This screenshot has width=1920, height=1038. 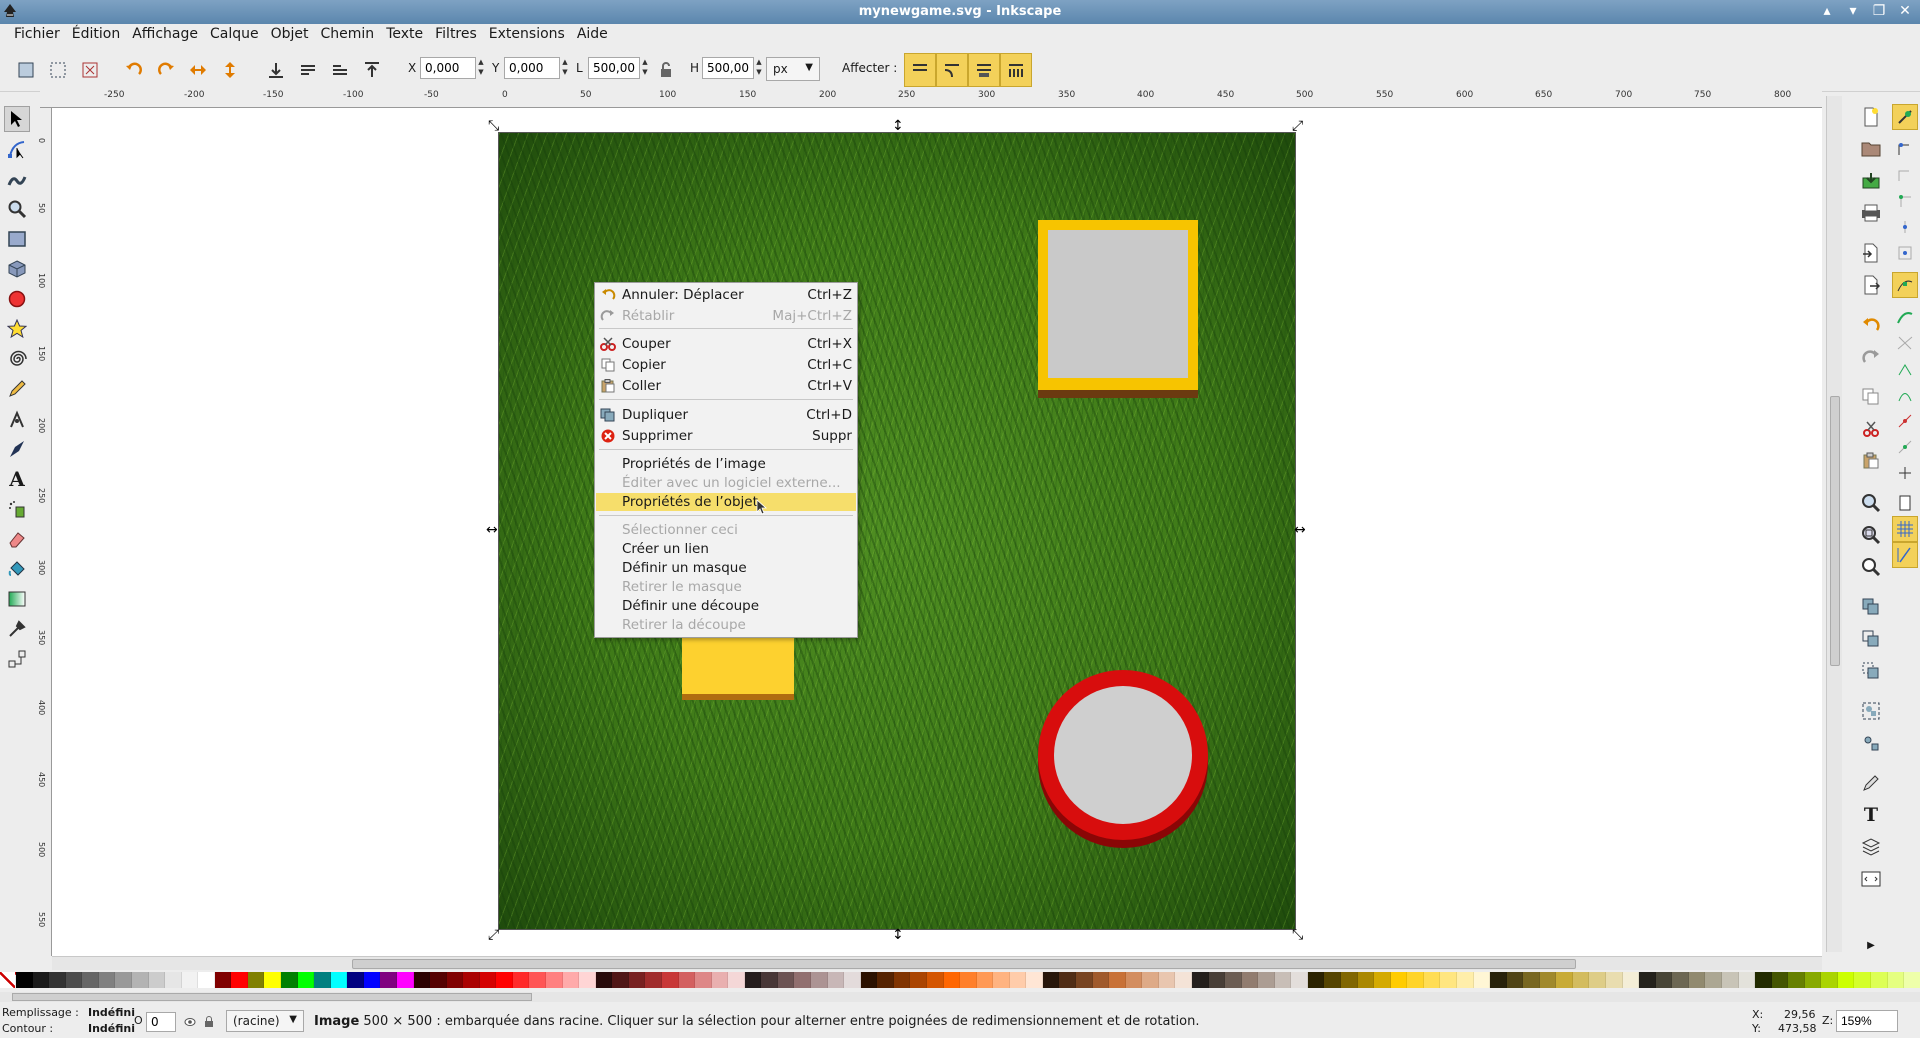 I want to click on snap-rotation-center-icon, so click(x=1905, y=473).